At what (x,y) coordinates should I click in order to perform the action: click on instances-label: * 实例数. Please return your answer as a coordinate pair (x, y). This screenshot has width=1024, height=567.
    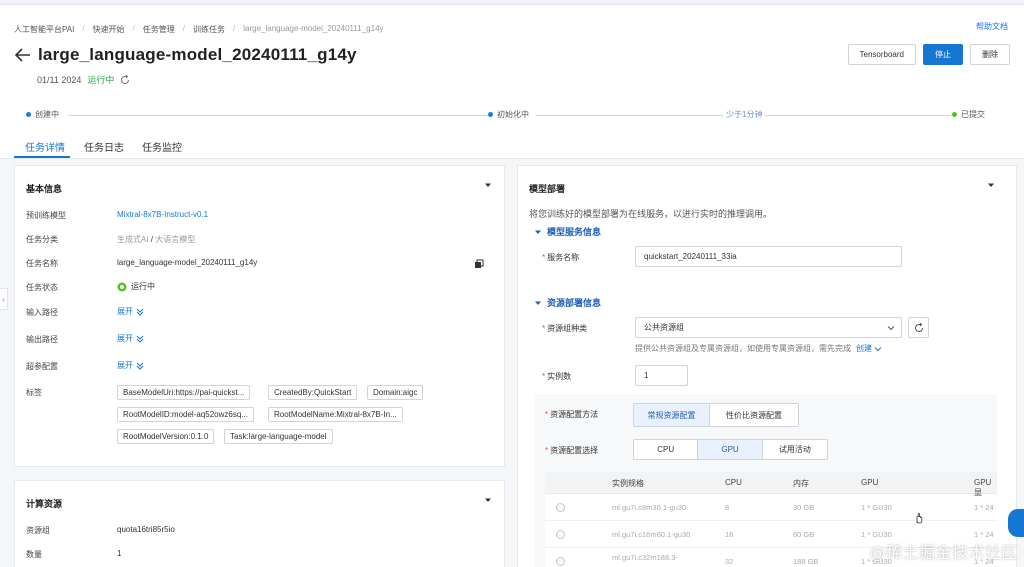
    Looking at the image, I should click on (557, 376).